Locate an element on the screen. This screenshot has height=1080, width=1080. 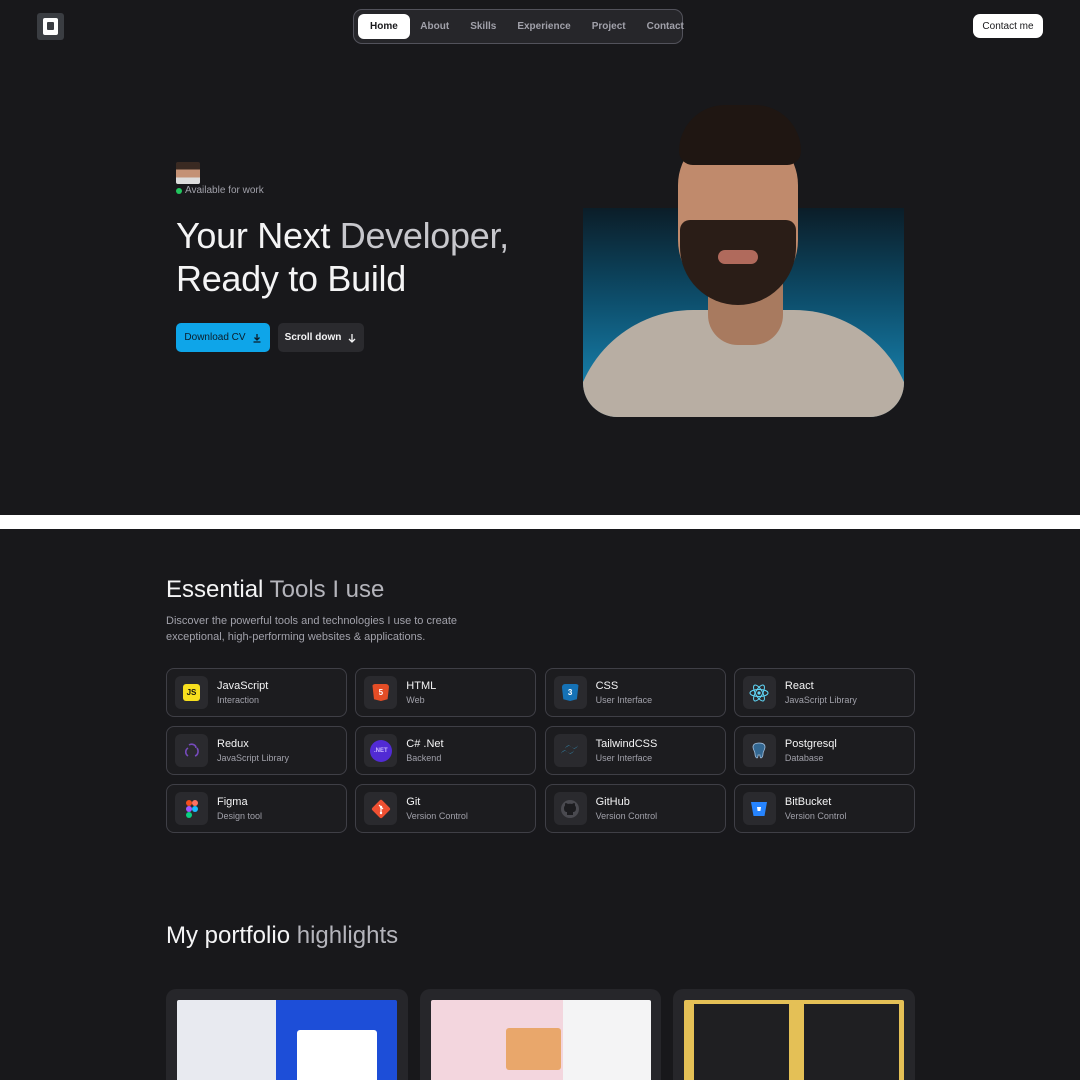
tool-card-bitbucket: BitBucket Version Control is located at coordinates (824, 808).